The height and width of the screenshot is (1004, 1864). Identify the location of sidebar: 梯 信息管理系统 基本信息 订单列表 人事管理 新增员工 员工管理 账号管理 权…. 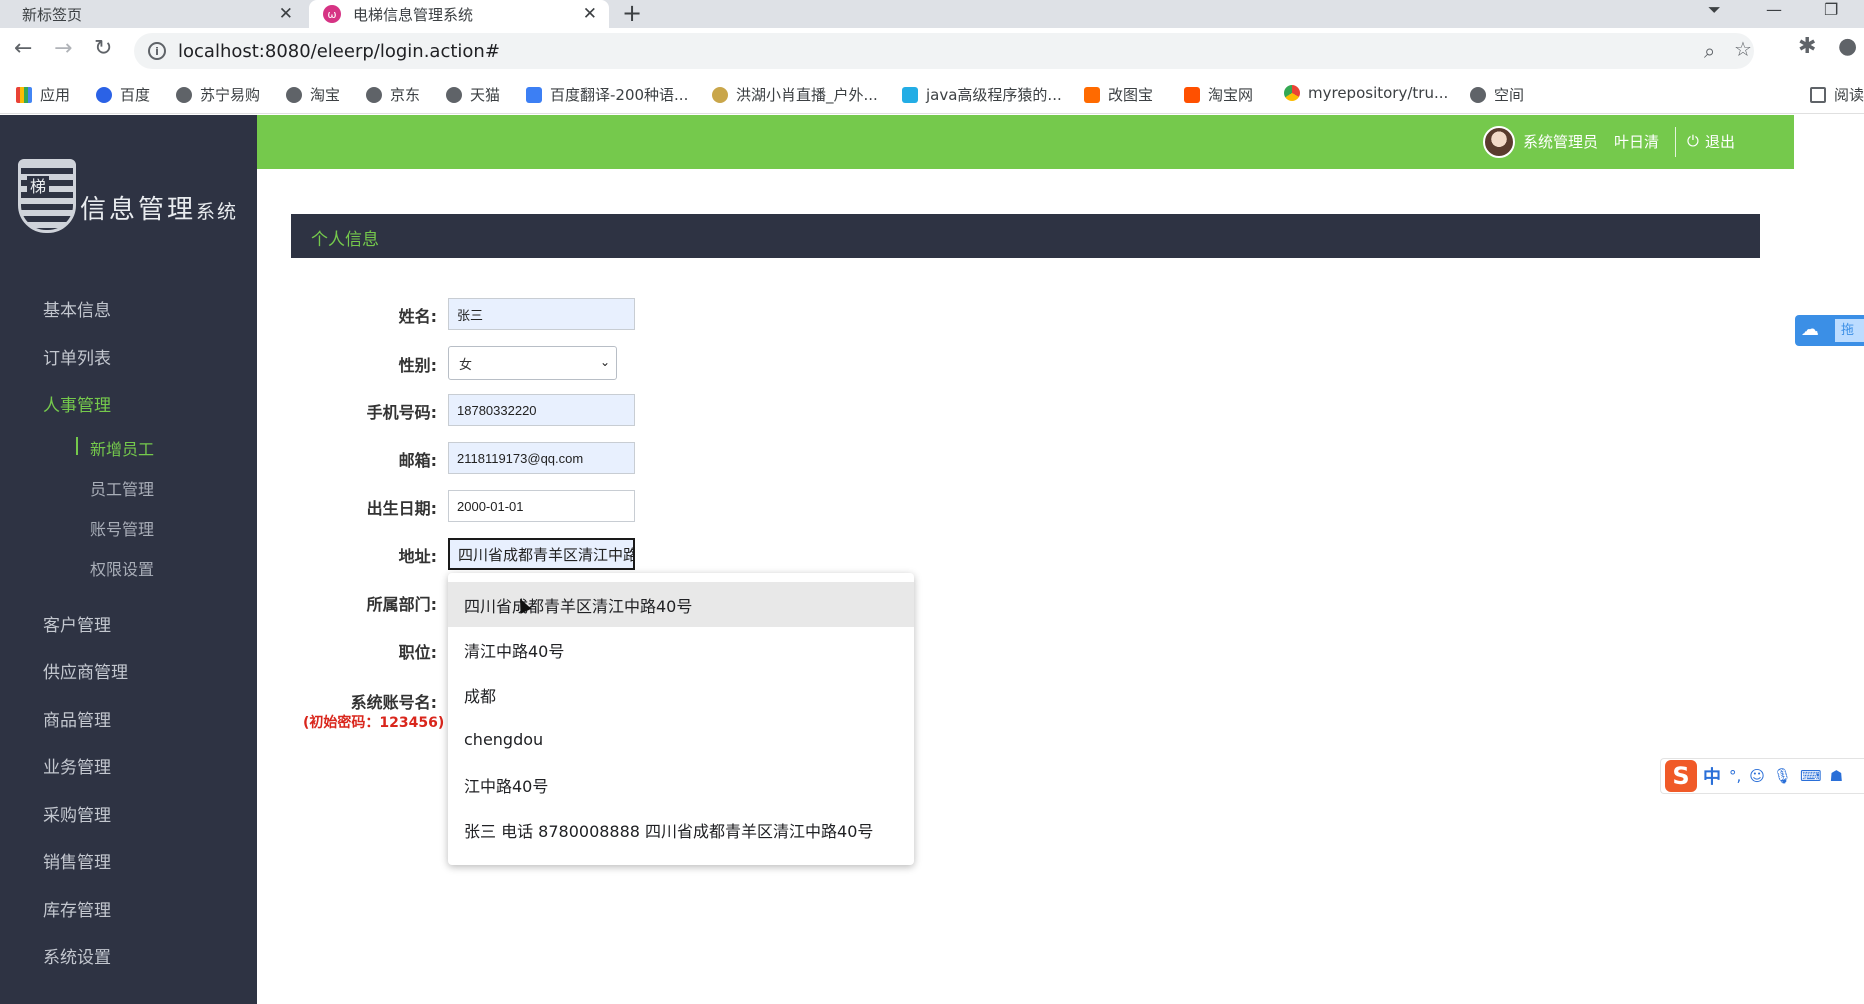
(128, 559).